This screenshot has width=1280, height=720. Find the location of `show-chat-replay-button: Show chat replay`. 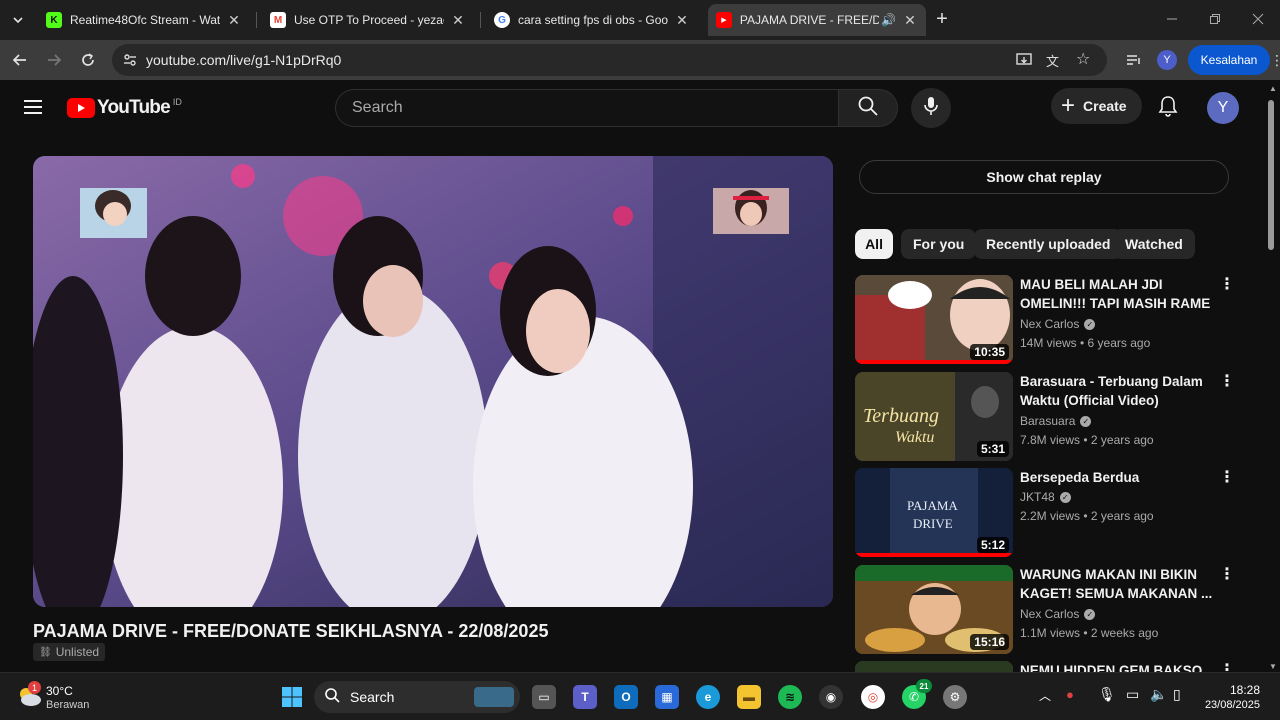

show-chat-replay-button: Show chat replay is located at coordinates (1044, 177).